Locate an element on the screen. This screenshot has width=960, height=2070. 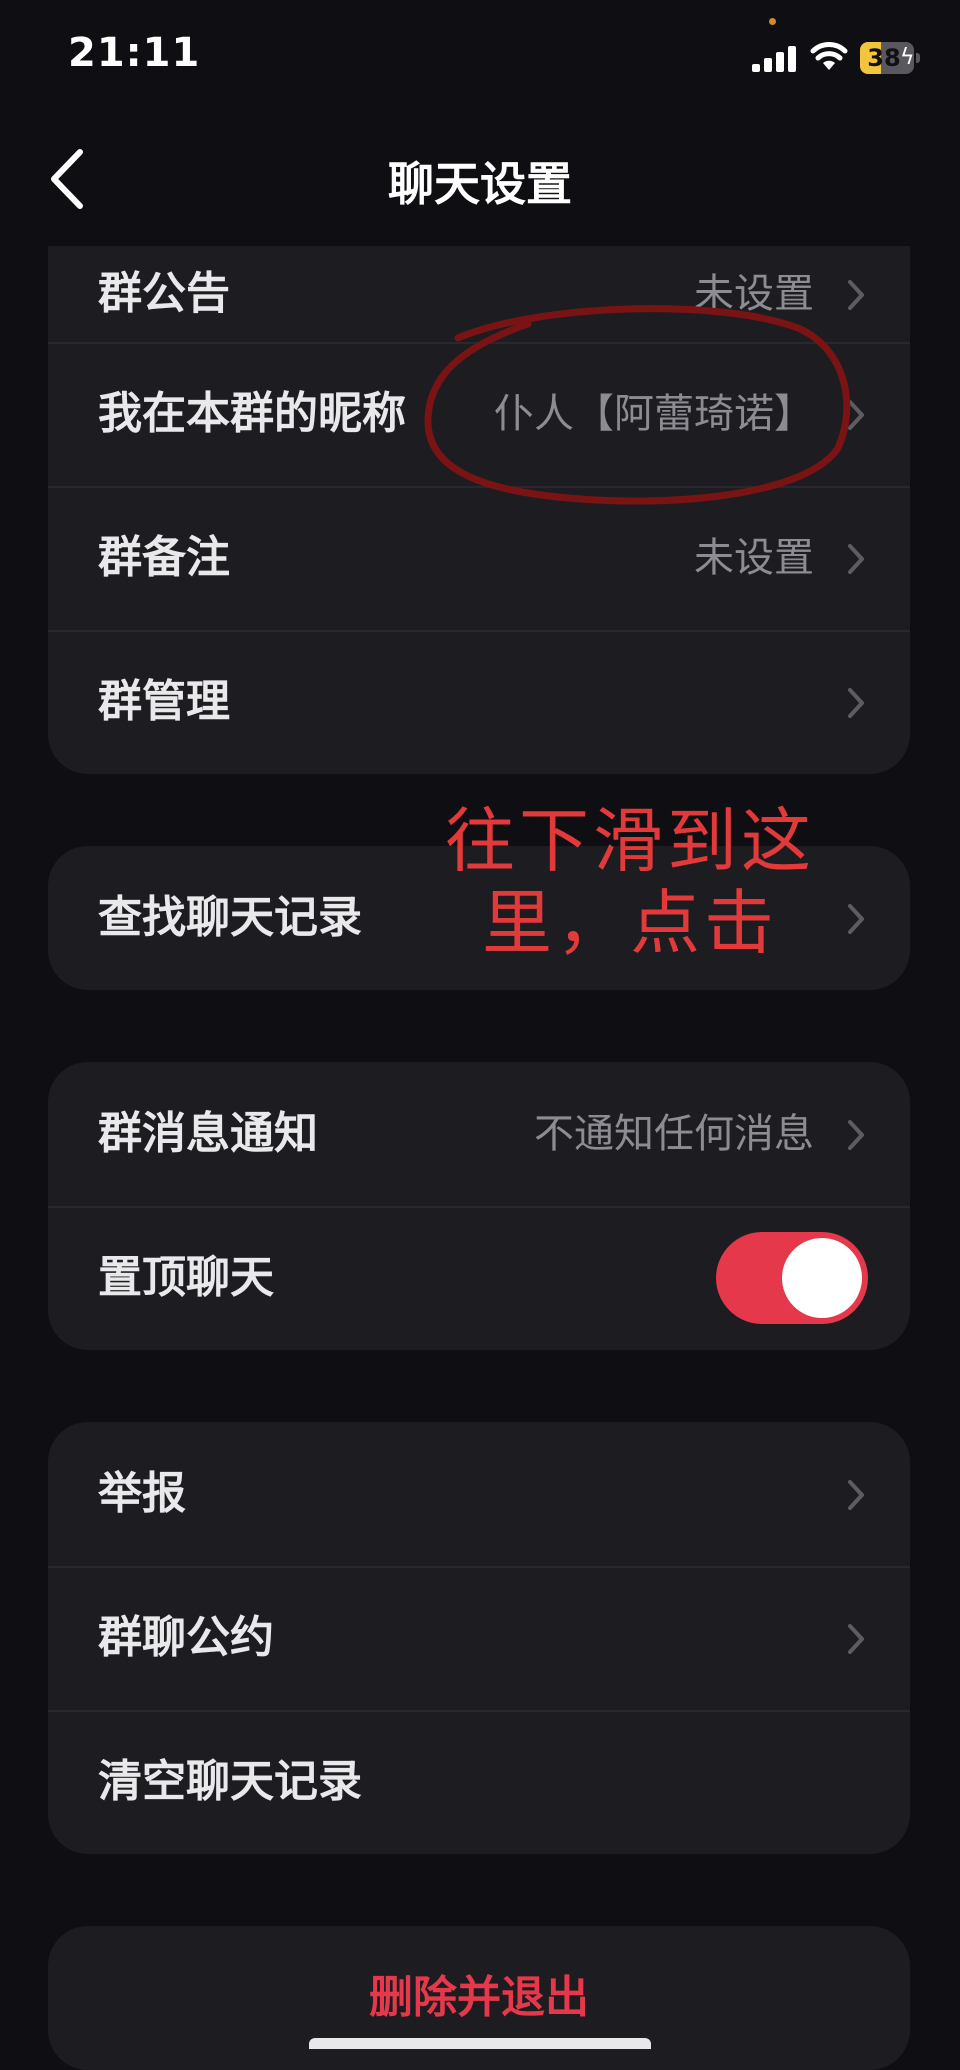
pin-chat-row: 置顶聊天 is located at coordinates (479, 1278).